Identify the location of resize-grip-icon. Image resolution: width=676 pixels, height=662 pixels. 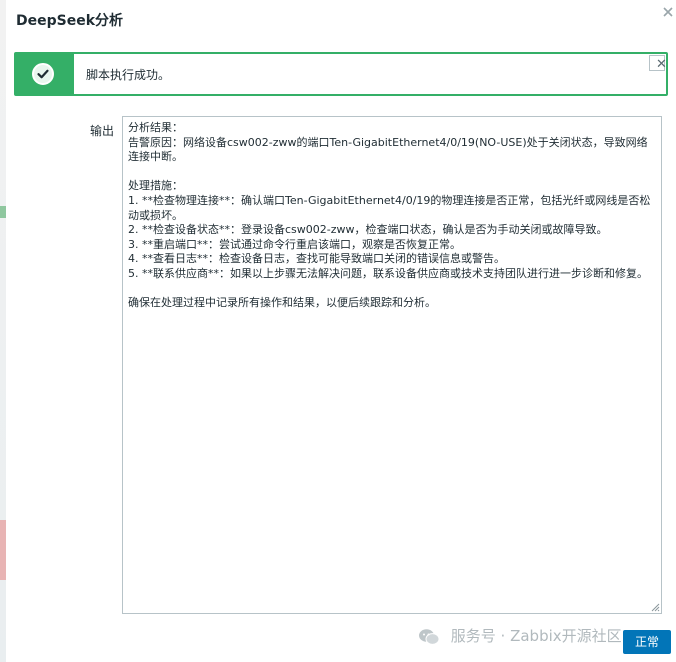
(655, 607).